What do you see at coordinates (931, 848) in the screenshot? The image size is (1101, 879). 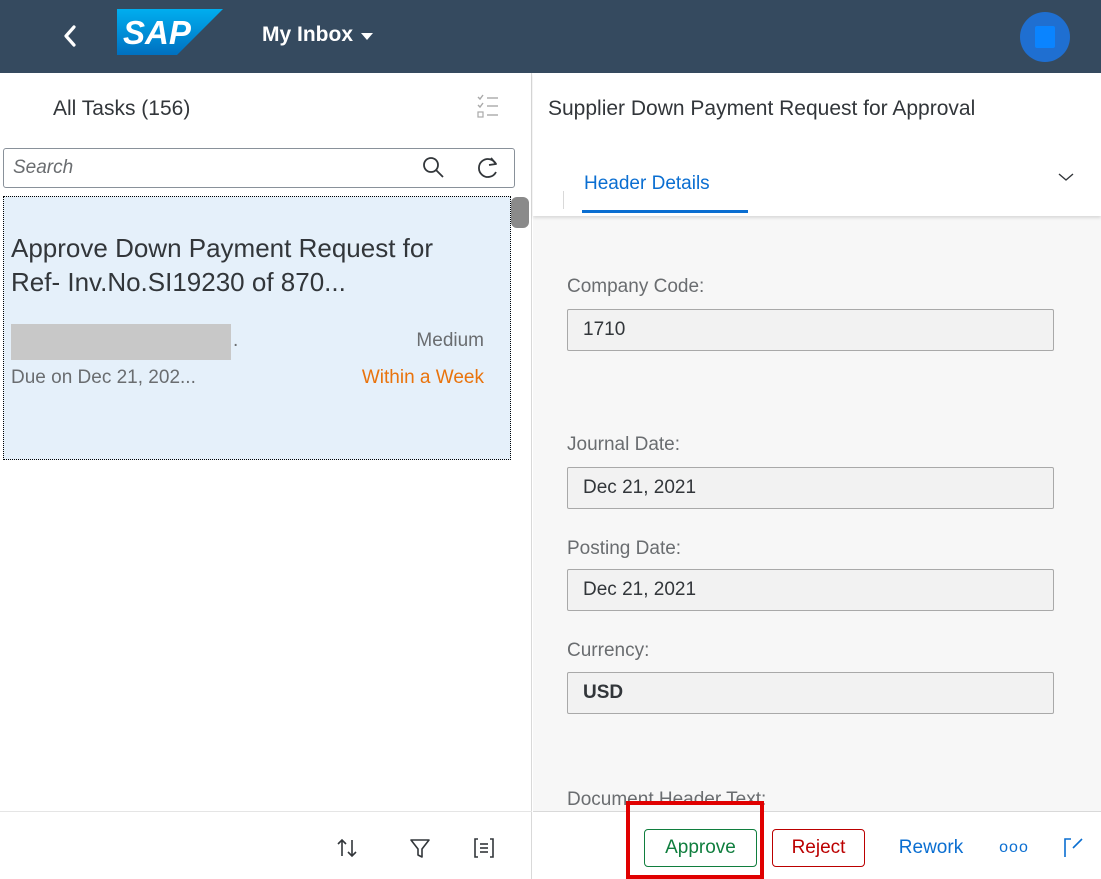 I see `rework-button: Rework` at bounding box center [931, 848].